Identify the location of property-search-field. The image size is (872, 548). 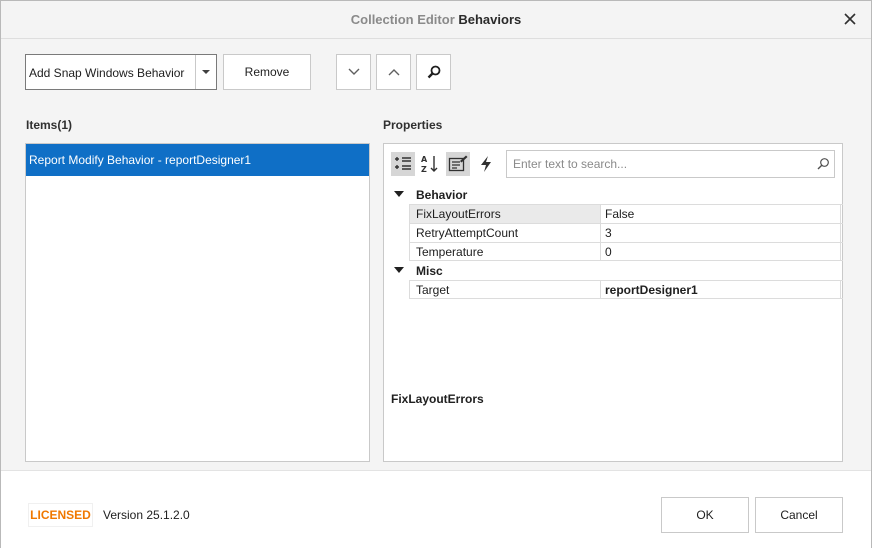
(670, 164).